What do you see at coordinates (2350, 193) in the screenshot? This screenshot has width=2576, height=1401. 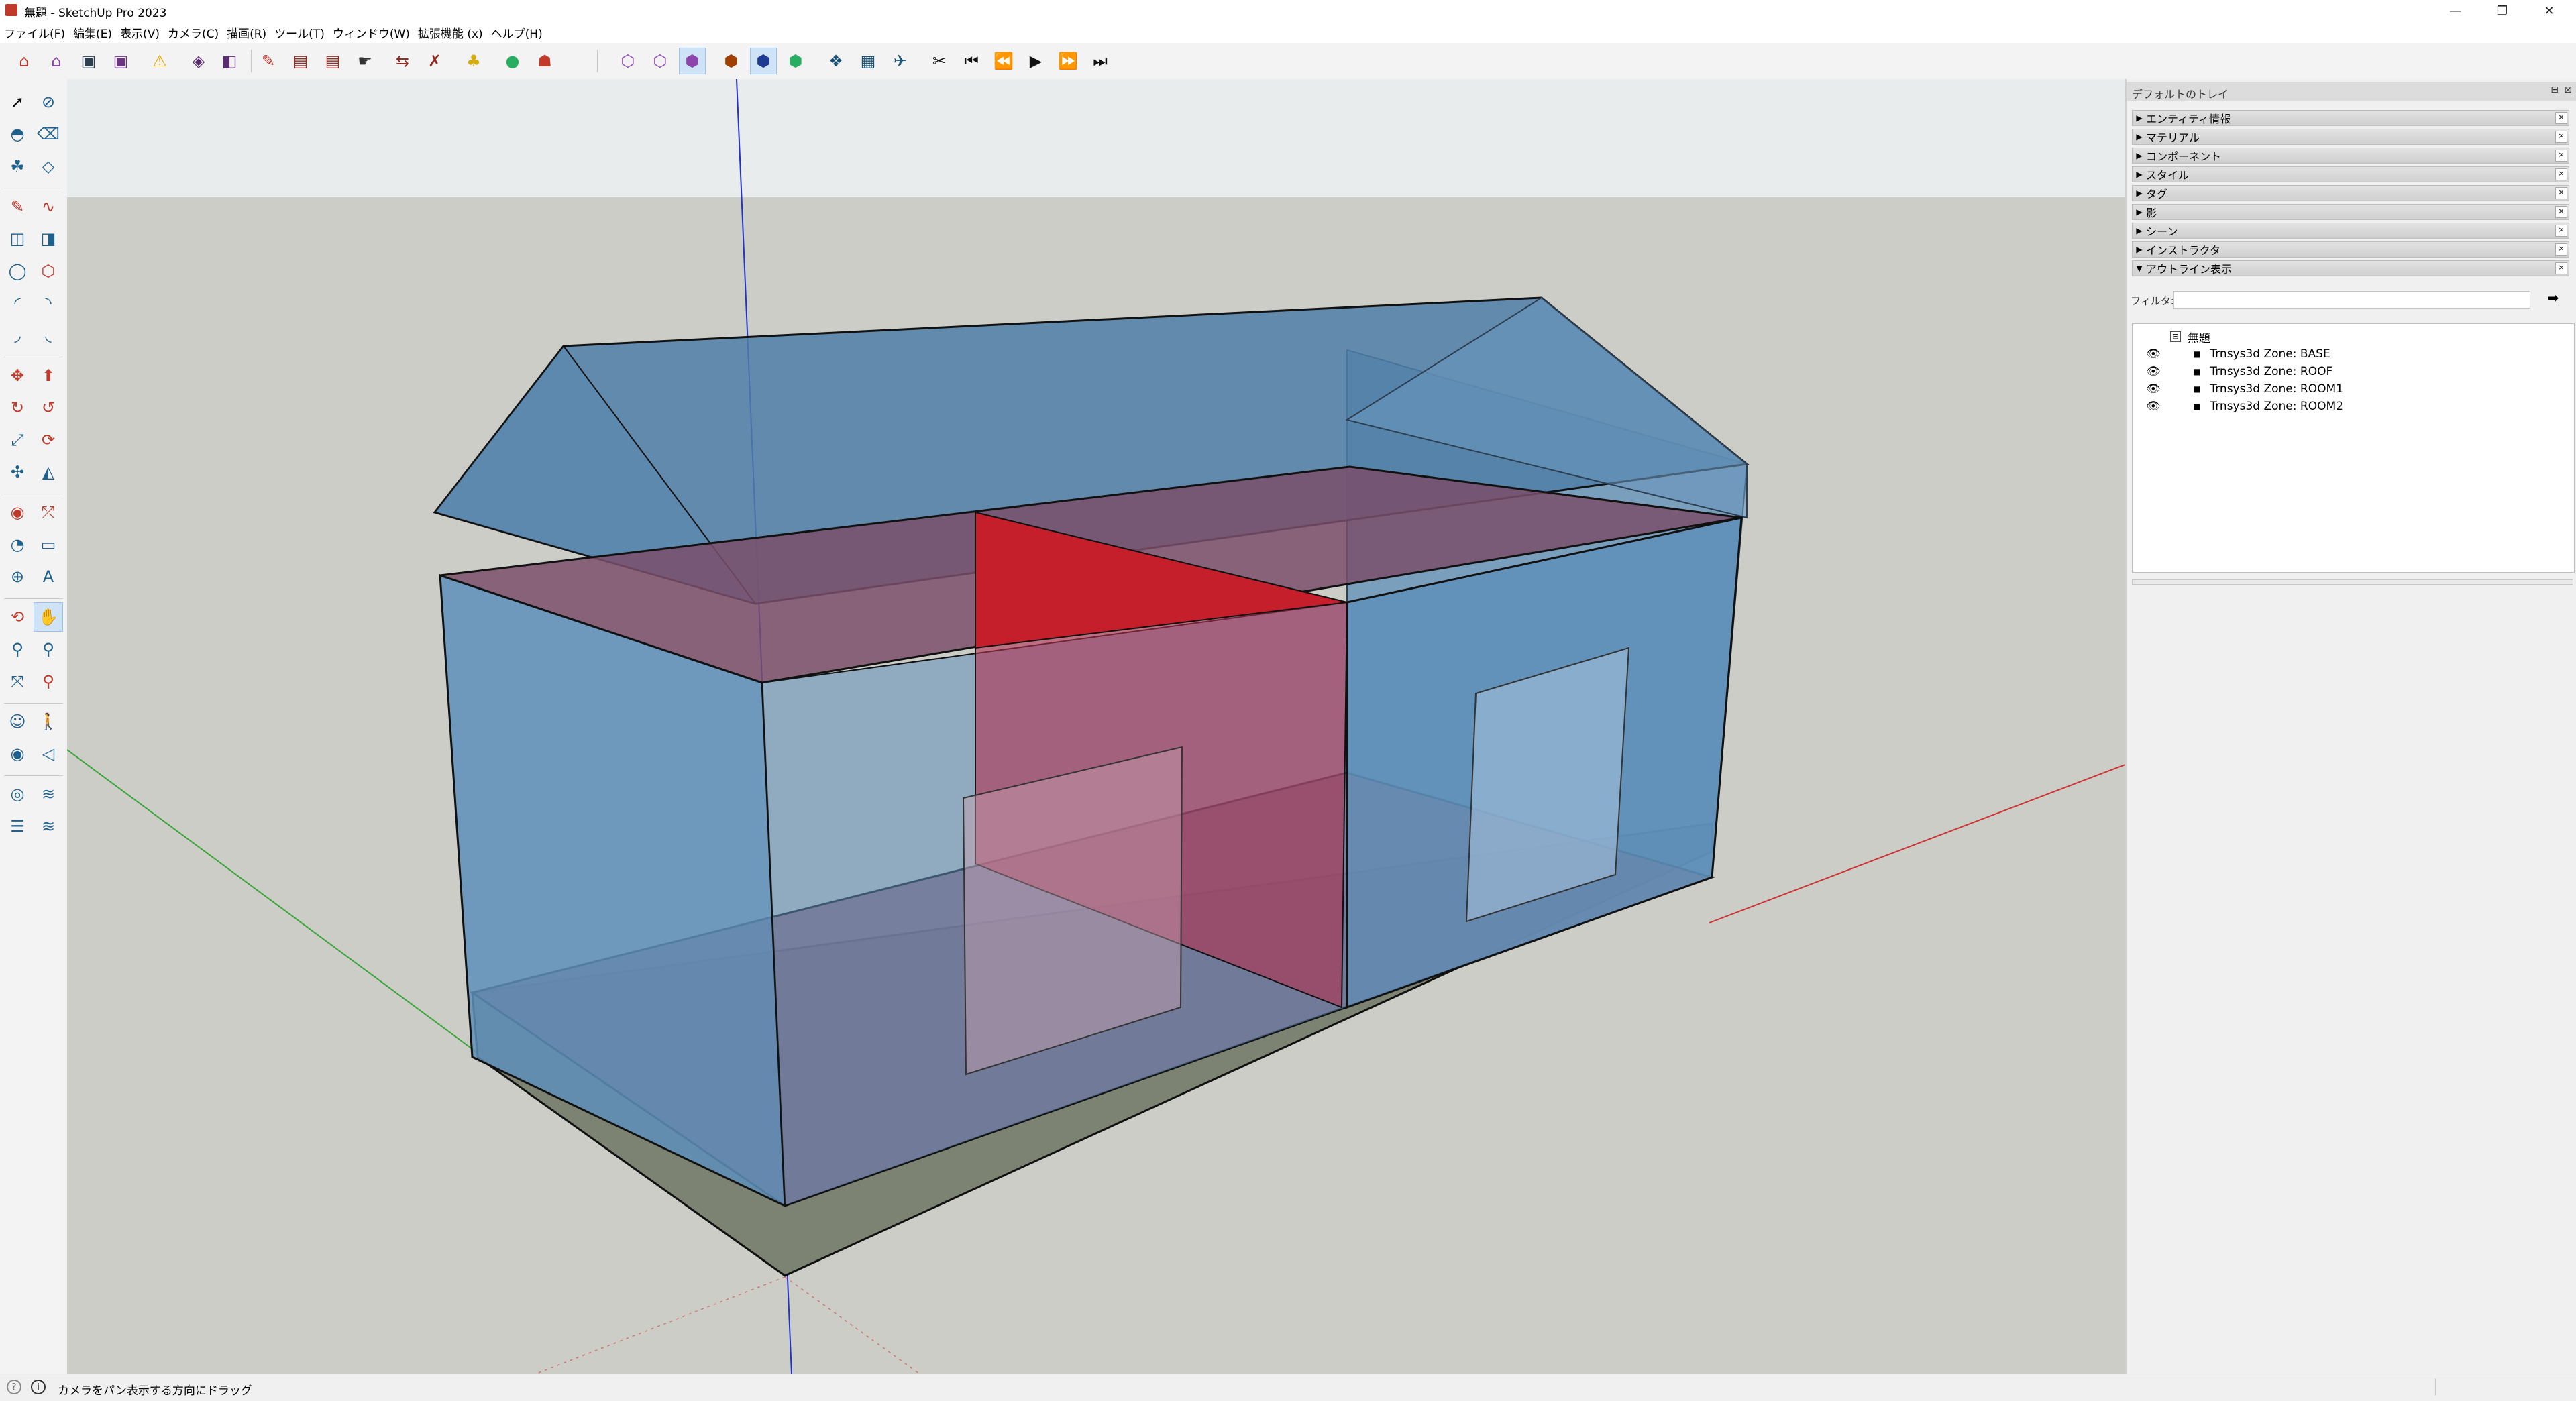 I see `panel-tags: ▶ タグ ×` at bounding box center [2350, 193].